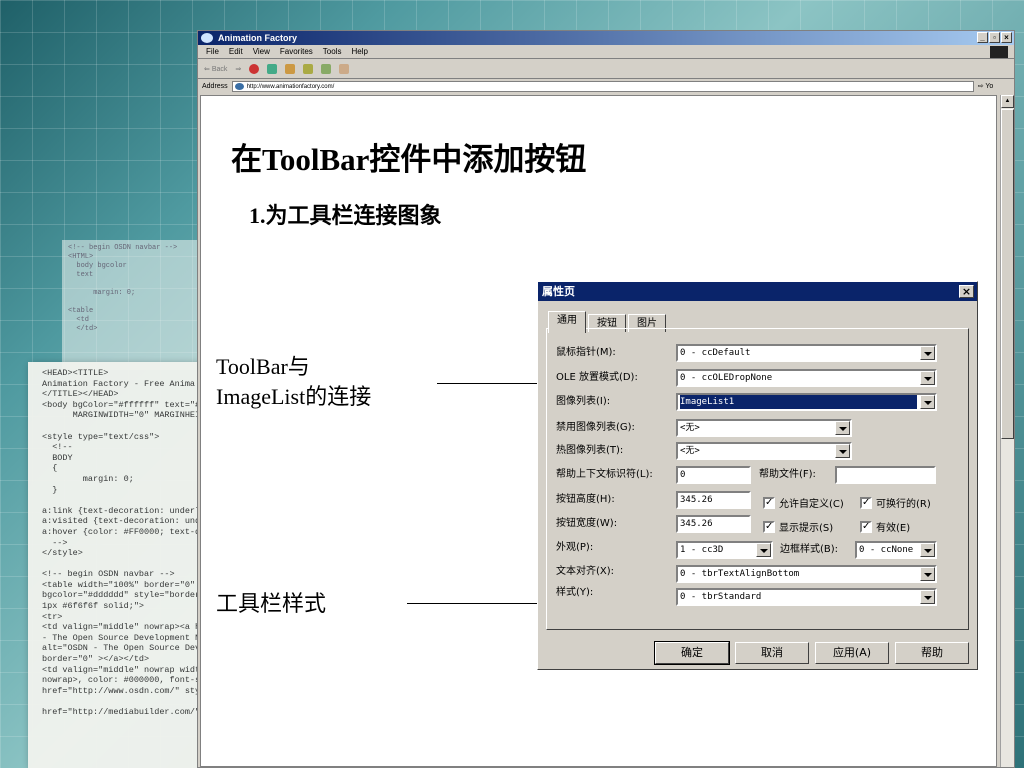 The height and width of the screenshot is (768, 1024). What do you see at coordinates (585, 499) in the screenshot?
I see `button-height-label: 按钮高度(H):` at bounding box center [585, 499].